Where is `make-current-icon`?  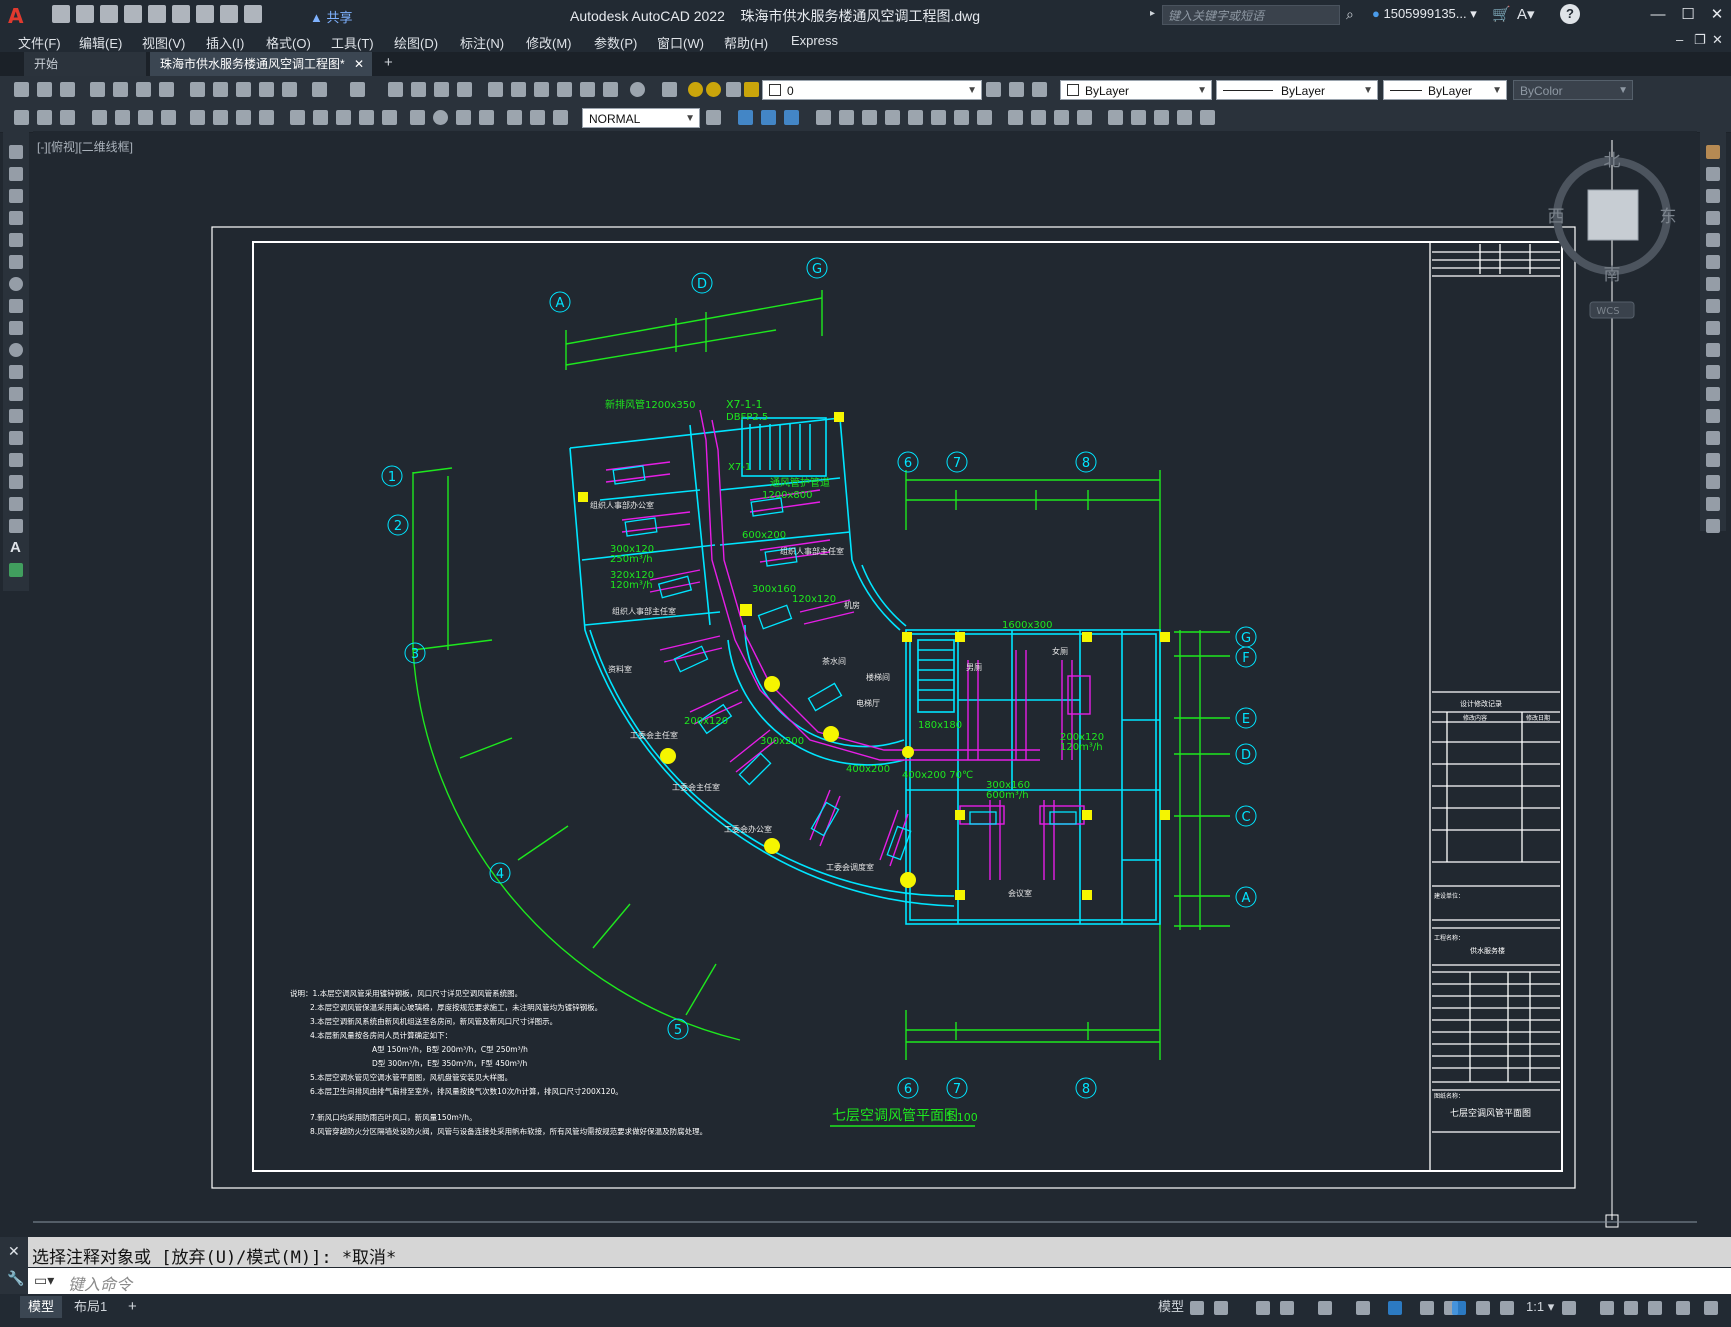
make-current-icon is located at coordinates (993, 89).